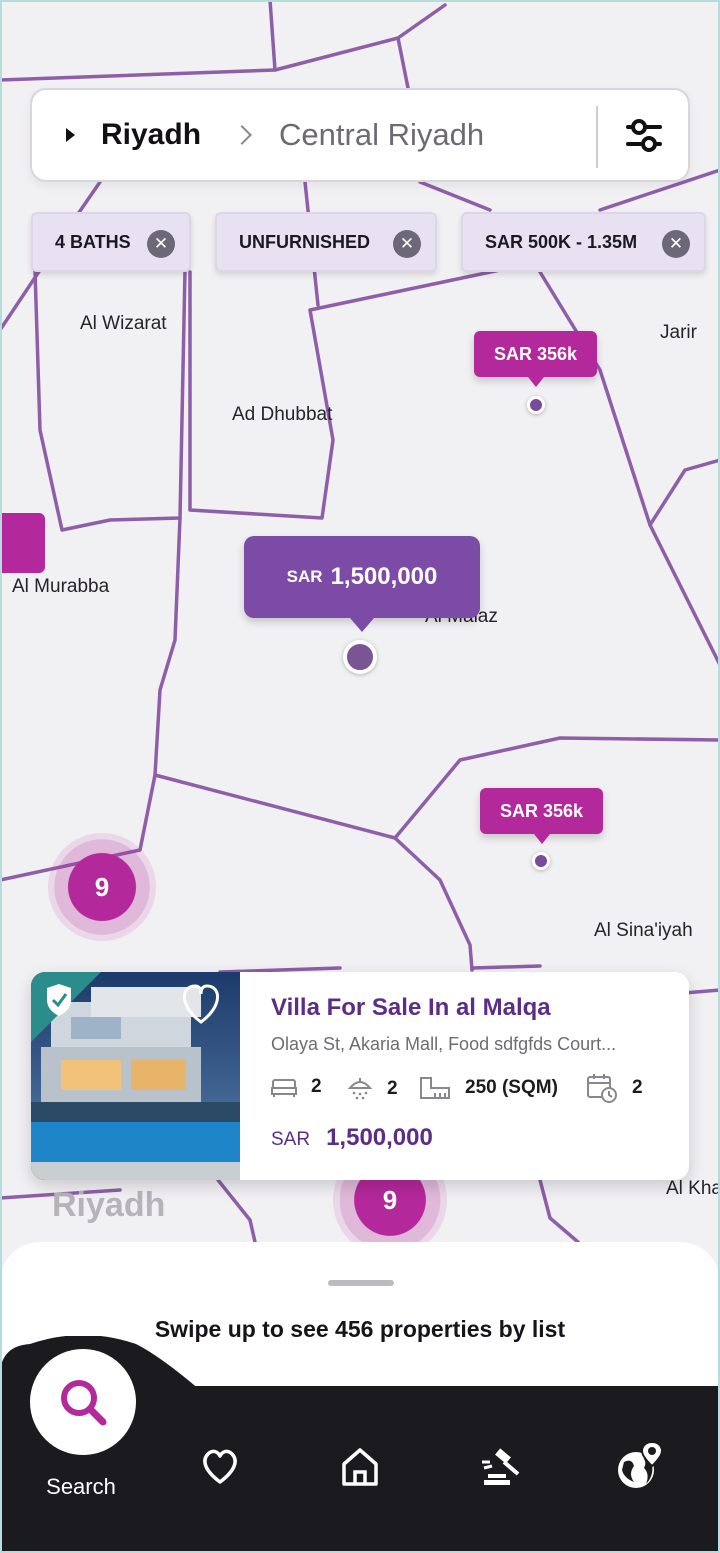 Image resolution: width=720 pixels, height=1553 pixels. What do you see at coordinates (360, 657) in the screenshot?
I see `pin-location-dot-selected` at bounding box center [360, 657].